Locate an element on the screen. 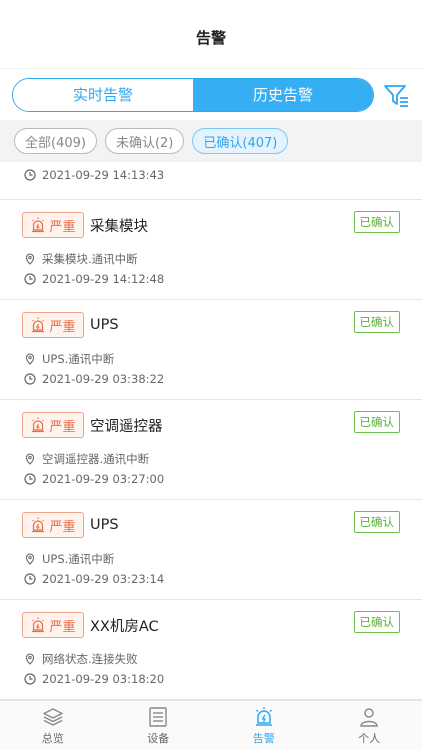 The height and width of the screenshot is (750, 422). page-title: 告警 is located at coordinates (210, 37).